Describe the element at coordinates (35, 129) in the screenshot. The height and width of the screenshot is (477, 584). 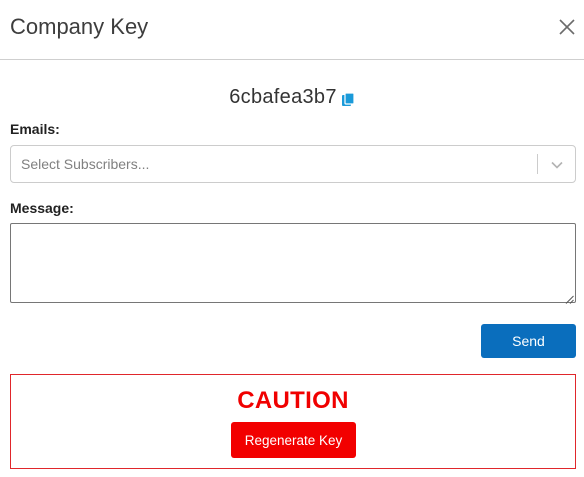
I see `emails-label: Emails:` at that location.